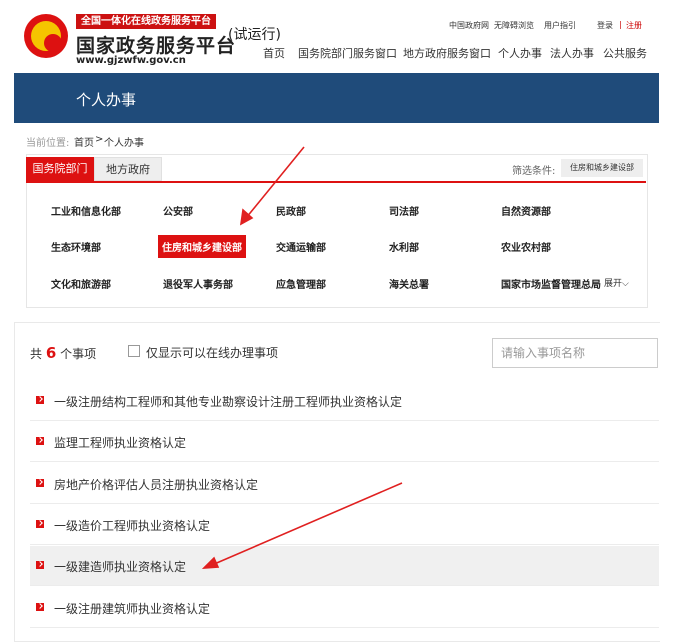  What do you see at coordinates (86, 210) in the screenshot?
I see `dept-miit: 工业和信息化部` at bounding box center [86, 210].